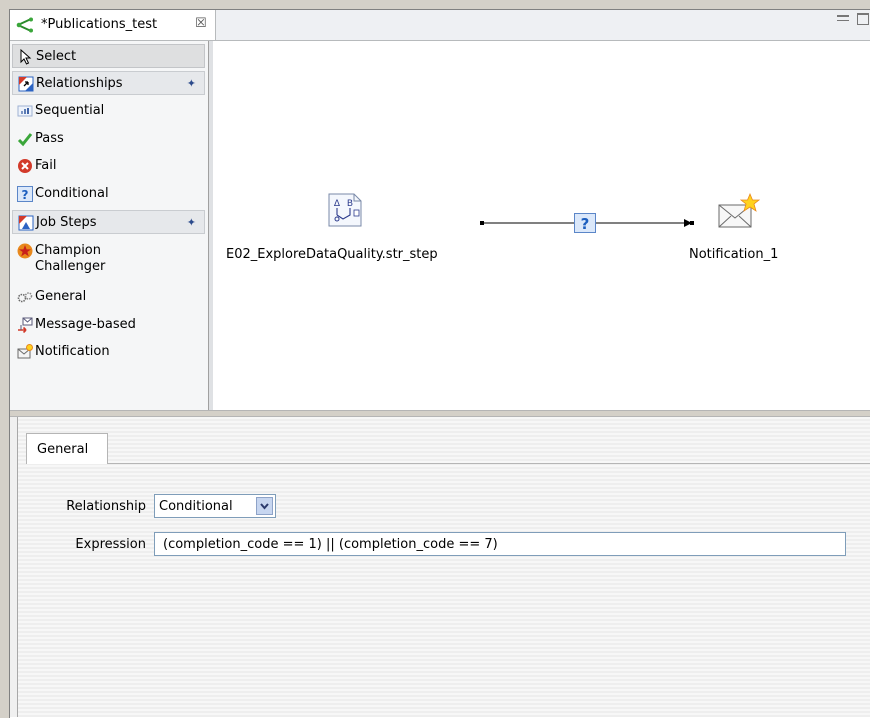 Image resolution: width=870 pixels, height=718 pixels. What do you see at coordinates (25, 351) in the screenshot?
I see `envelope-icon` at bounding box center [25, 351].